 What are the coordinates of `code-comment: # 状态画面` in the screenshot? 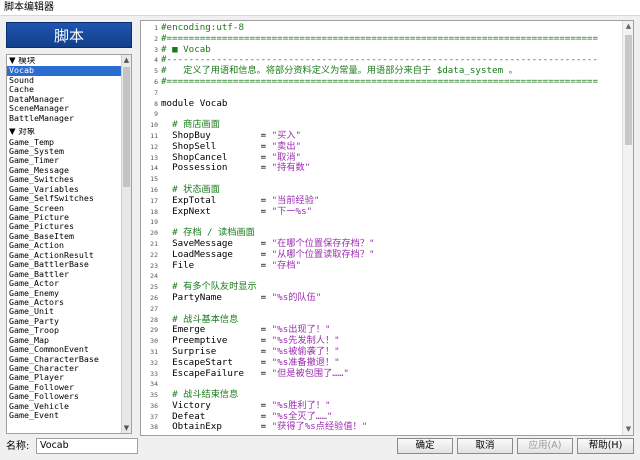 It's located at (190, 189).